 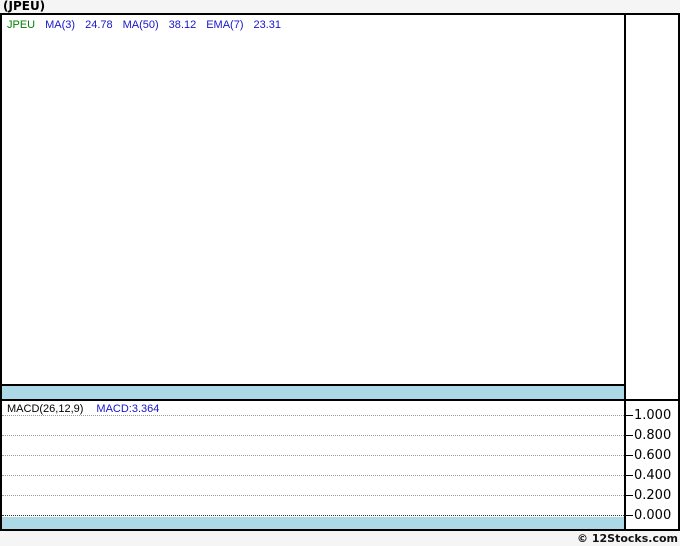 What do you see at coordinates (21, 25) in the screenshot?
I see `legend-symbol: JPEU` at bounding box center [21, 25].